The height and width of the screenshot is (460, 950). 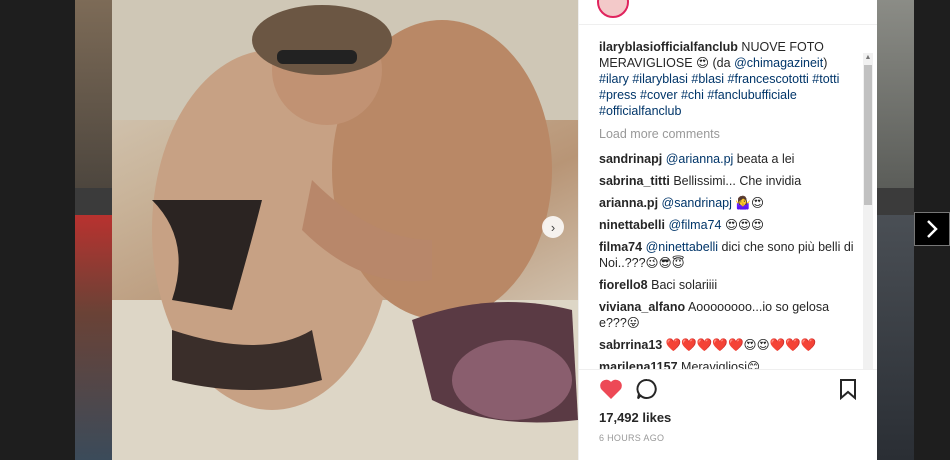 I want to click on comment-username: sabrrina13, so click(x=630, y=345).